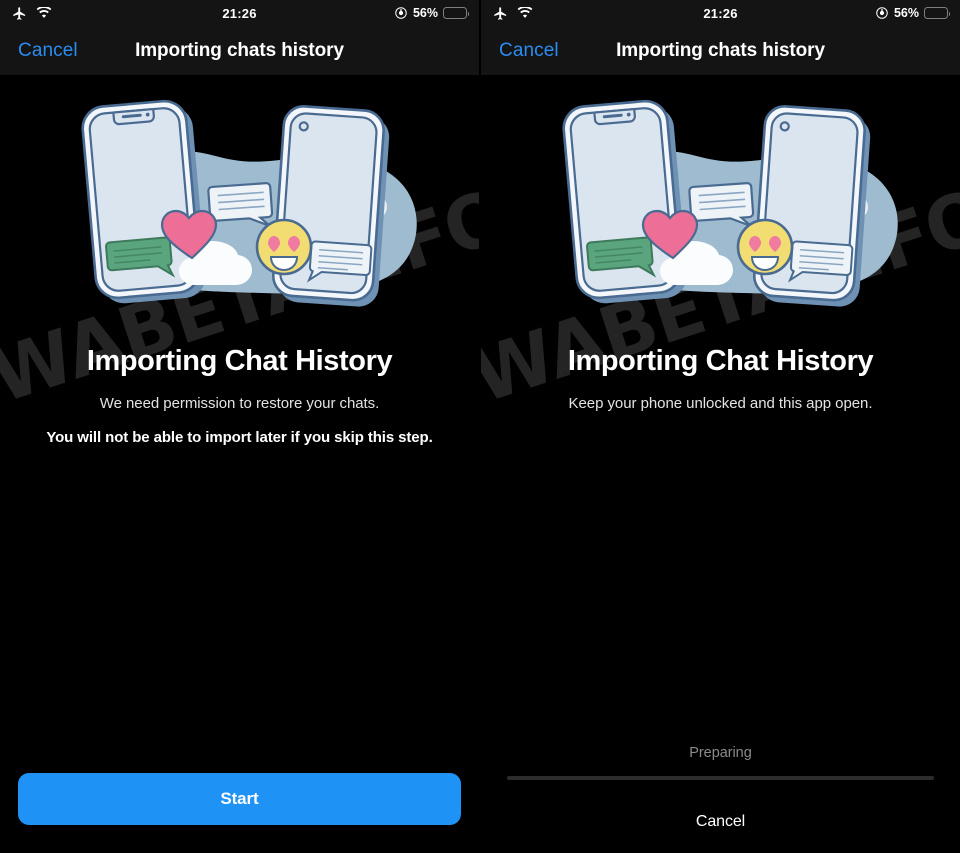 The height and width of the screenshot is (853, 960). What do you see at coordinates (720, 799) in the screenshot?
I see `footer-progress-action: Preparing Cancel` at bounding box center [720, 799].